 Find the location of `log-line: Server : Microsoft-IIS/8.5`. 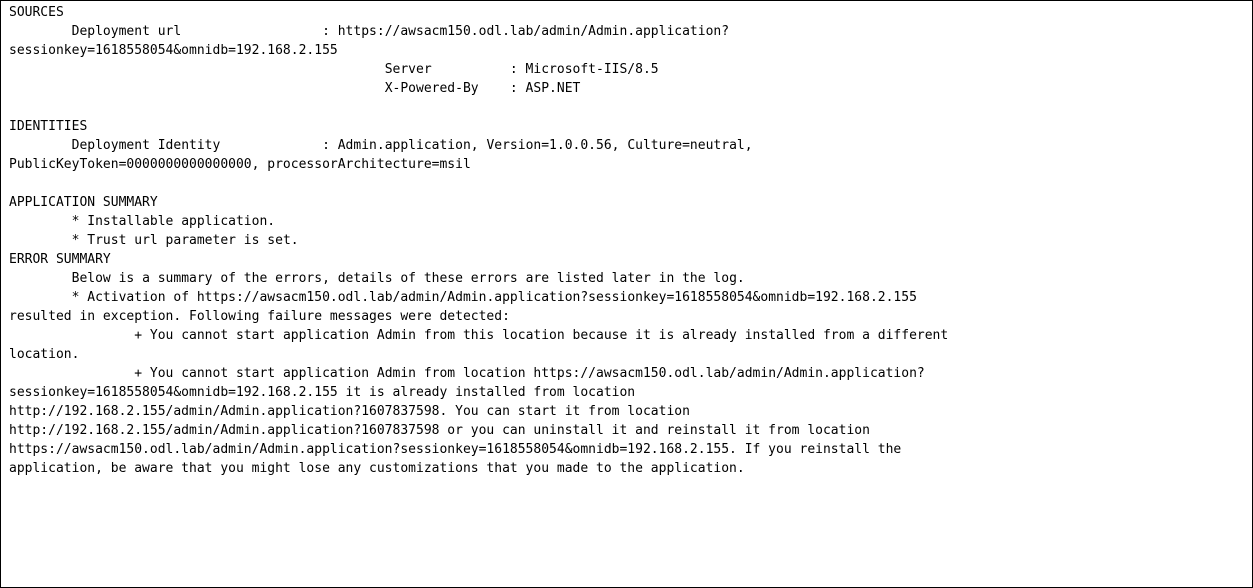

log-line: Server : Microsoft-IIS/8.5 is located at coordinates (334, 69).